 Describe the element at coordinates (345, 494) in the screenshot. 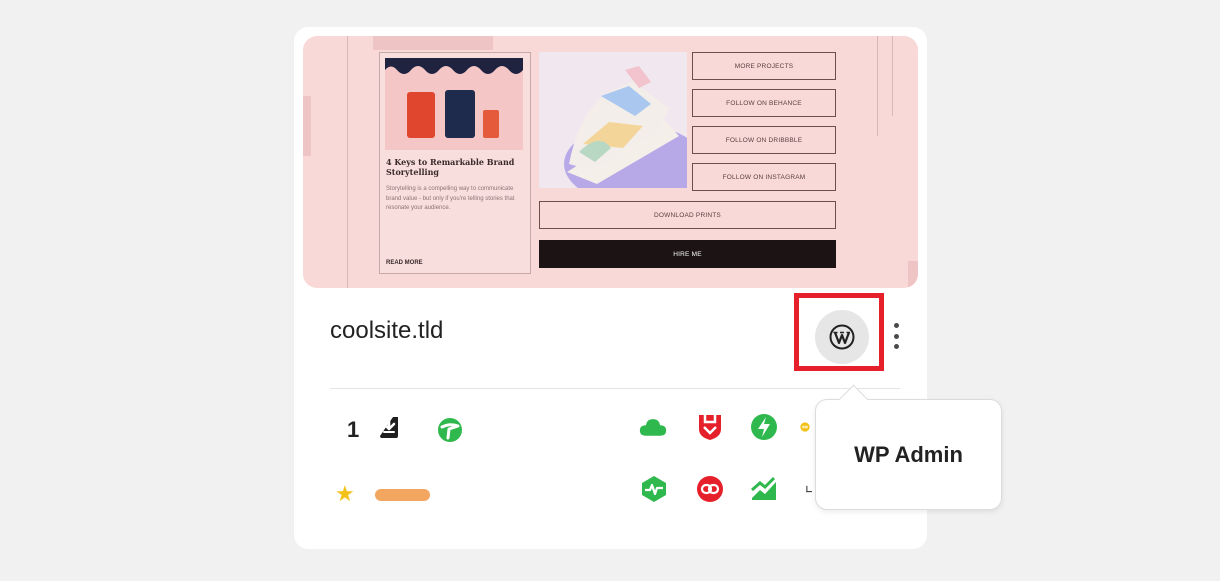

I see `star-icon: ★` at that location.